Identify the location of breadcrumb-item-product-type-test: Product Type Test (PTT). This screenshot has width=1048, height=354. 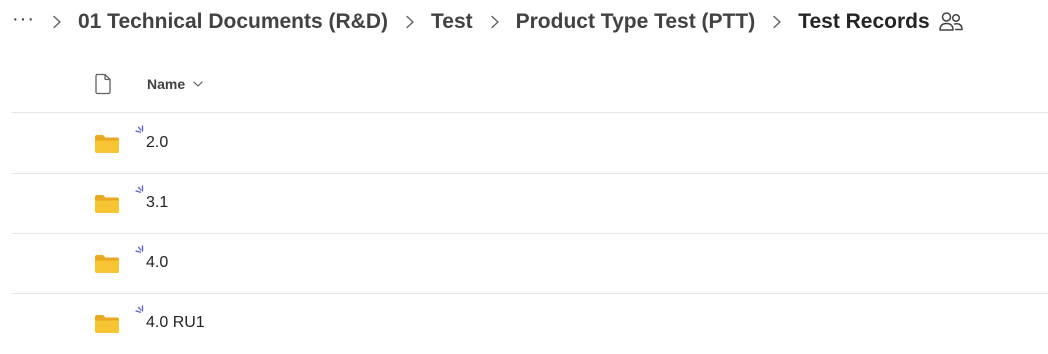
(636, 22).